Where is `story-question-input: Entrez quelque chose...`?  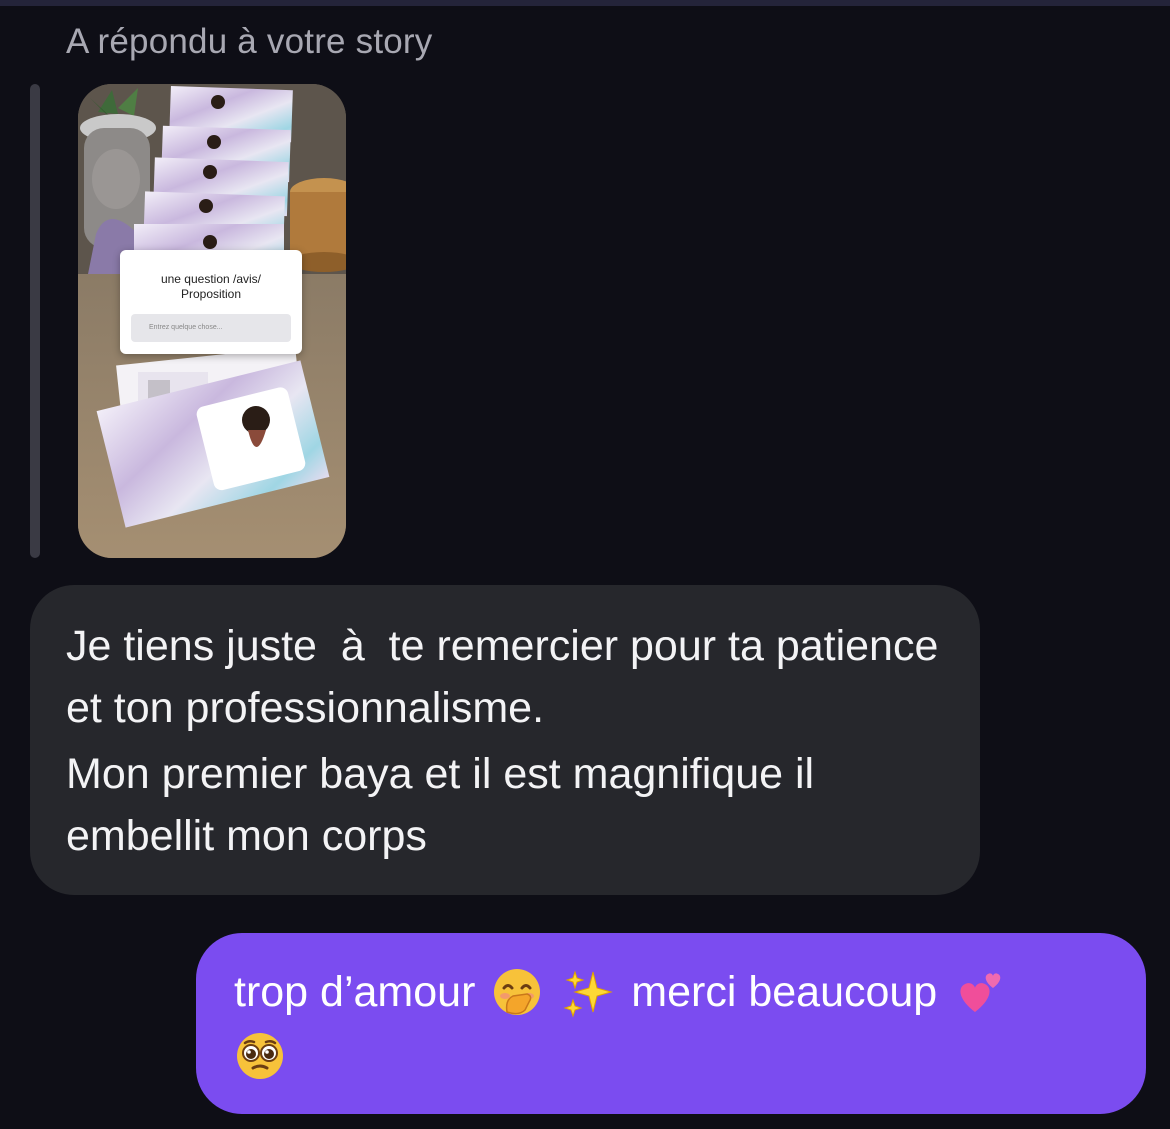 story-question-input: Entrez quelque chose... is located at coordinates (211, 328).